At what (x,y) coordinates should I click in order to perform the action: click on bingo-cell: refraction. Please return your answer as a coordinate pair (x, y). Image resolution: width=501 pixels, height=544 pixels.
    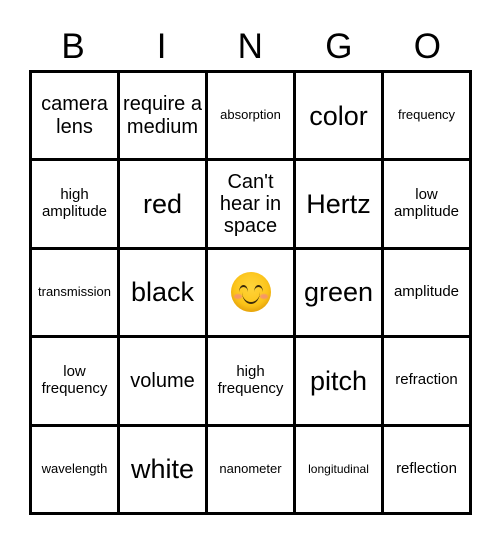
    Looking at the image, I should click on (428, 382).